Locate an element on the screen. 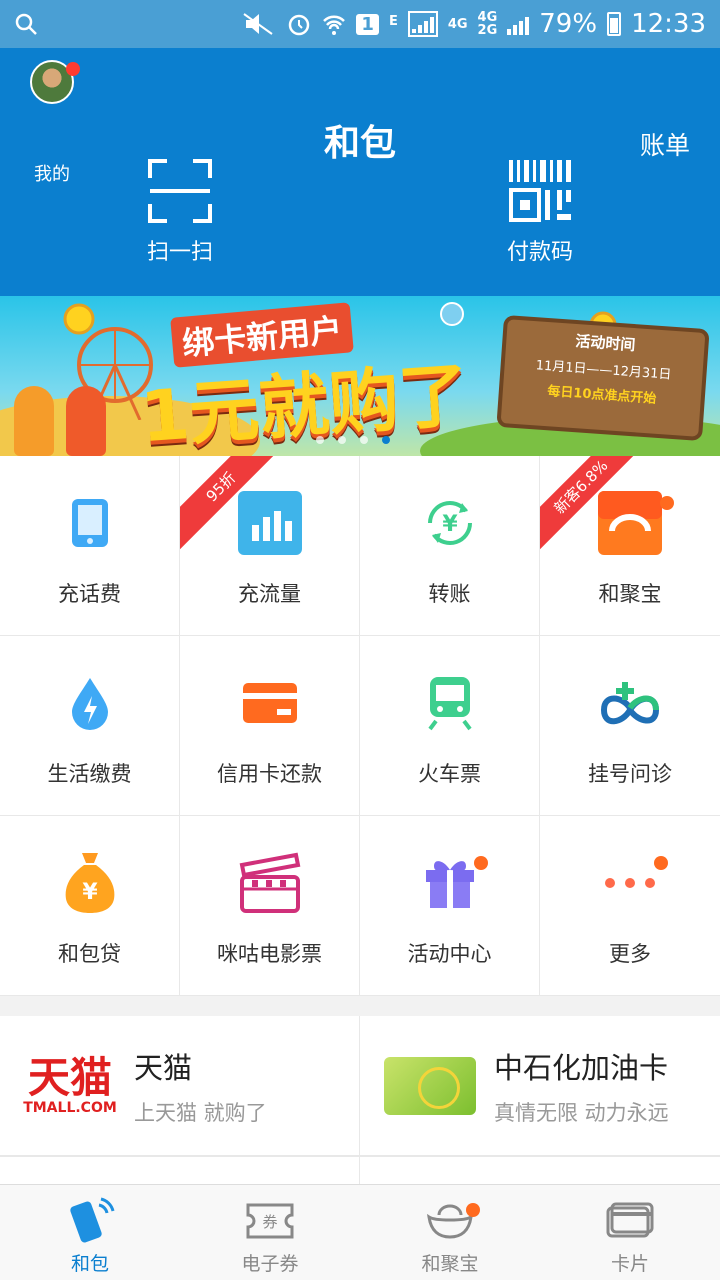 The height and width of the screenshot is (1280, 720). service-hejubao: 新客6.8% 和聚宝 is located at coordinates (630, 546).